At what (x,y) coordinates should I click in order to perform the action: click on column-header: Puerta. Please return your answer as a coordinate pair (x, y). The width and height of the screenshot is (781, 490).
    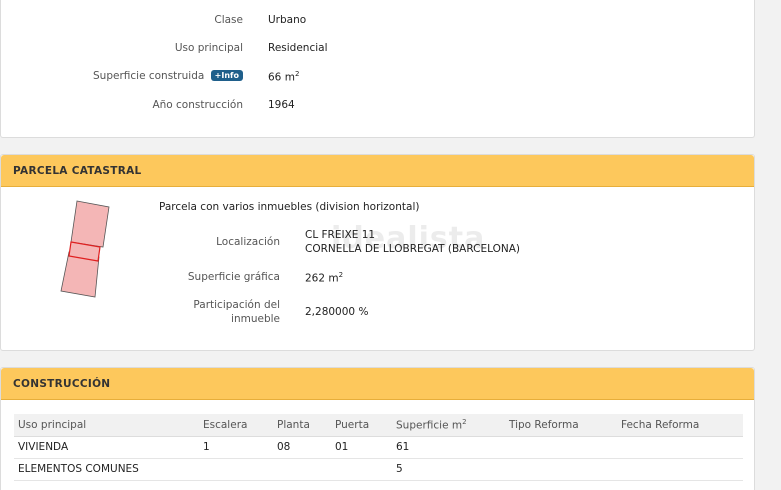
    Looking at the image, I should click on (361, 425).